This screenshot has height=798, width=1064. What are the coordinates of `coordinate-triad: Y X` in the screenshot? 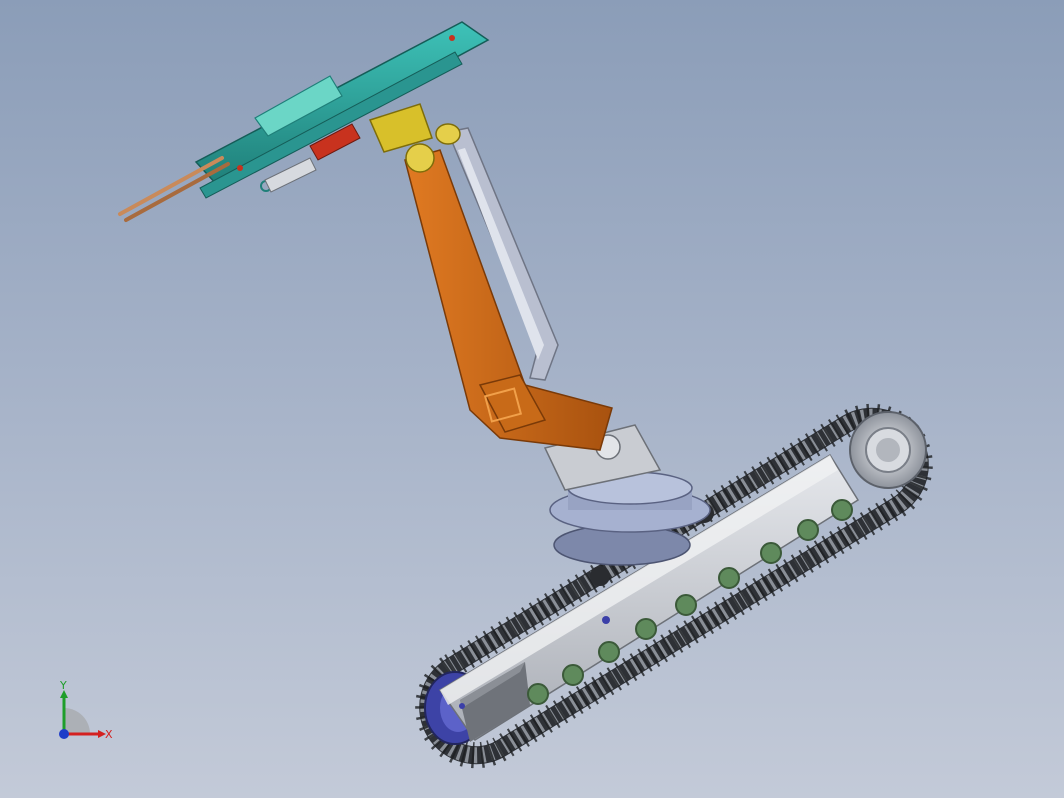 It's located at (86, 710).